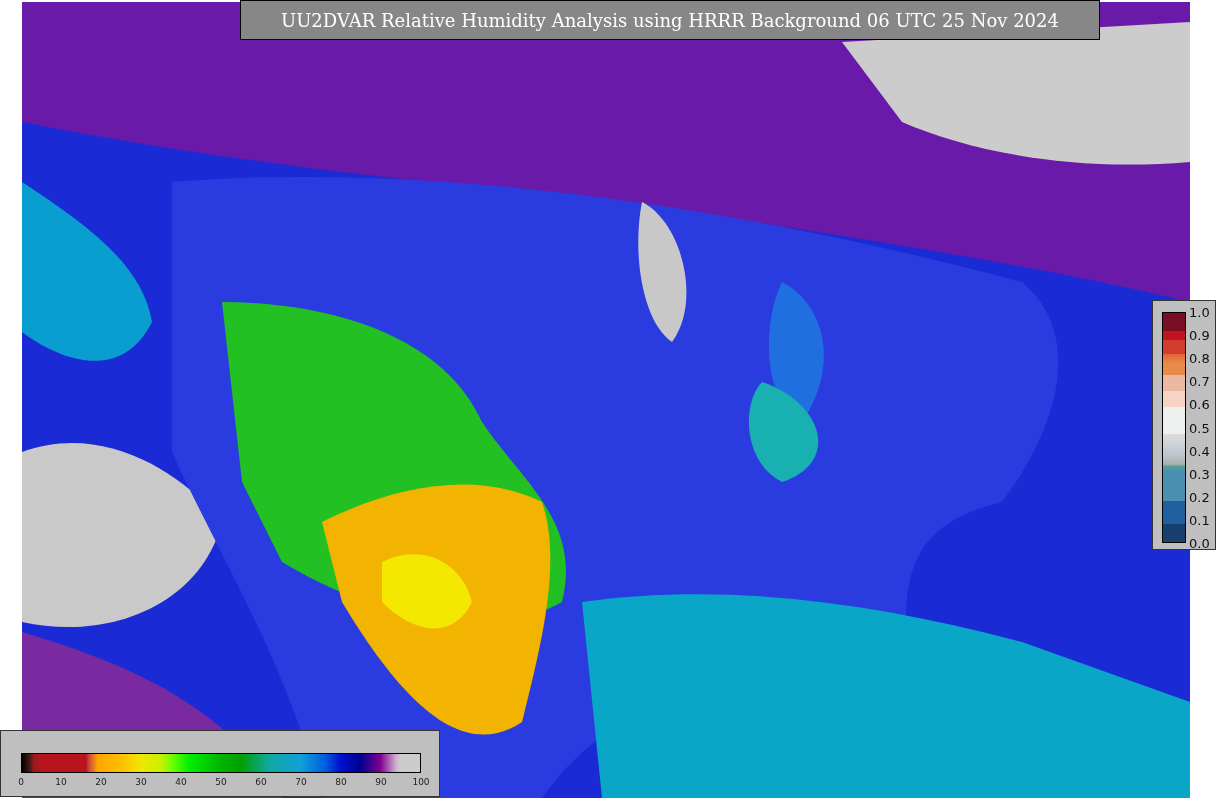  Describe the element at coordinates (1199, 312) in the screenshot. I see `tick-label: 1.0` at that location.